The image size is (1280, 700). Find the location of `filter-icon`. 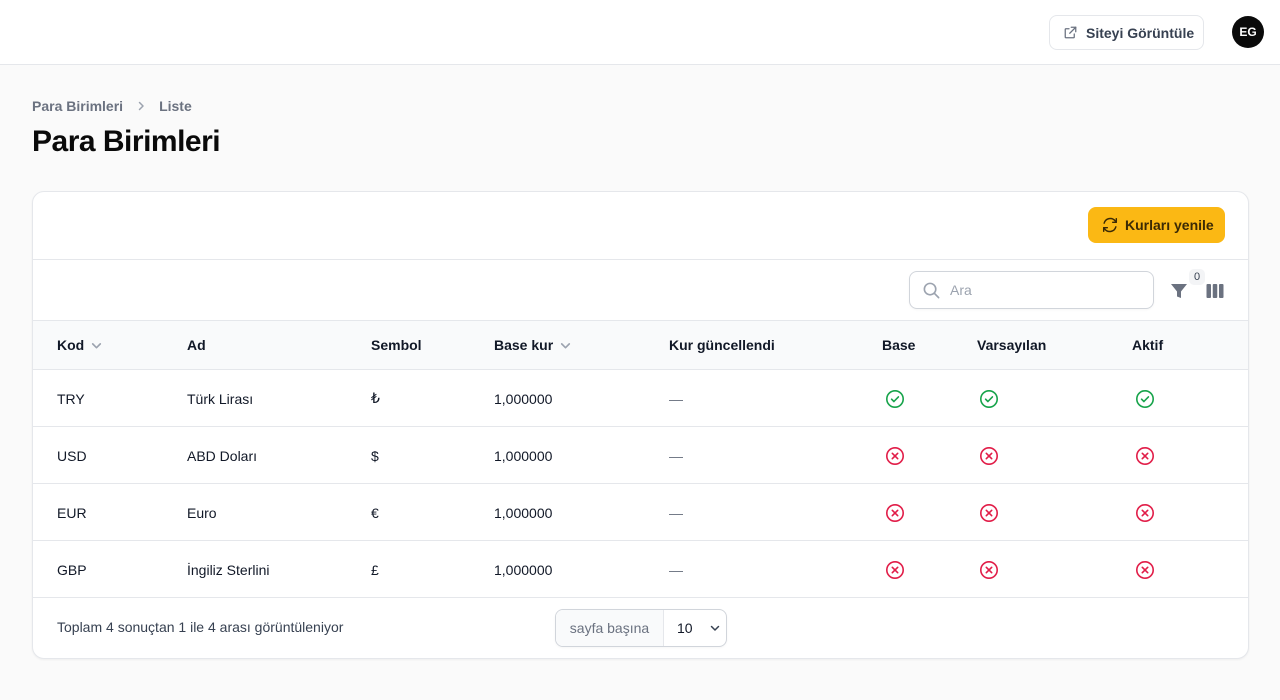

filter-icon is located at coordinates (1179, 291).